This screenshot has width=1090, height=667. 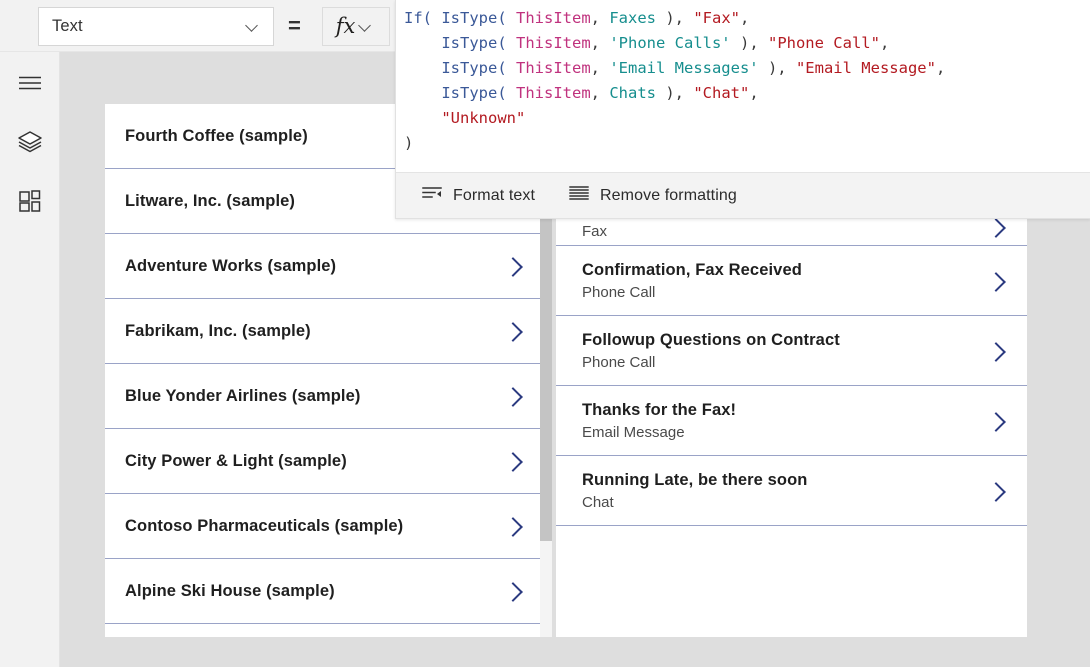 I want to click on gallery-activities-row: Confirmation, Fax Received Phone Call, so click(x=791, y=281).